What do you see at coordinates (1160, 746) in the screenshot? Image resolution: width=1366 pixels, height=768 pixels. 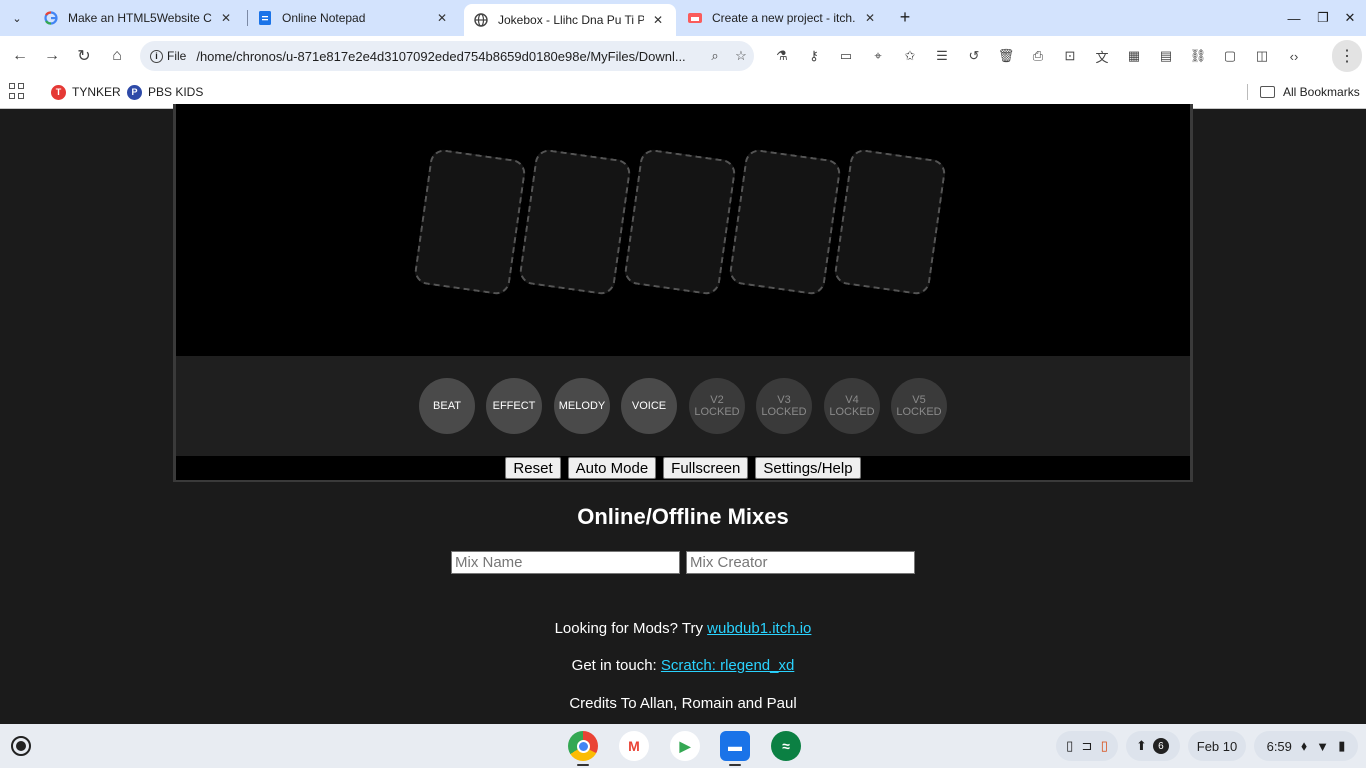 I see `notification-count: 6` at bounding box center [1160, 746].